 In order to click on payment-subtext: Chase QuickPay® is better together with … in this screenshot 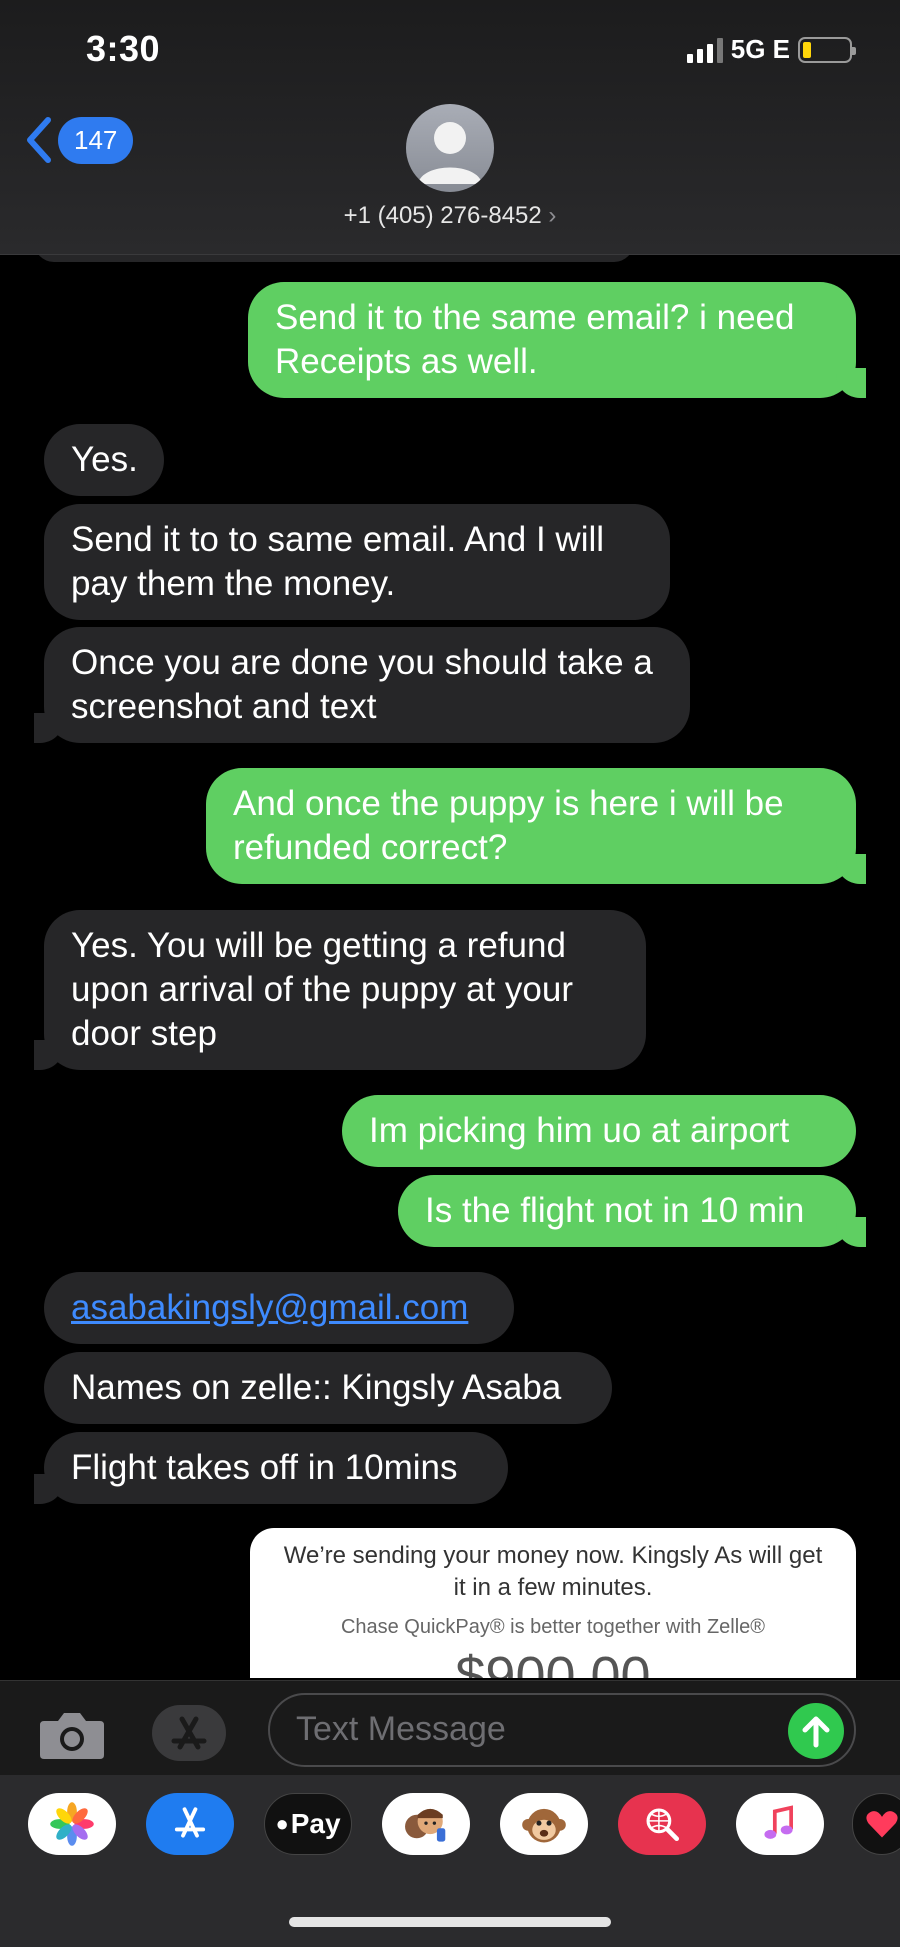, I will do `click(553, 1627)`.